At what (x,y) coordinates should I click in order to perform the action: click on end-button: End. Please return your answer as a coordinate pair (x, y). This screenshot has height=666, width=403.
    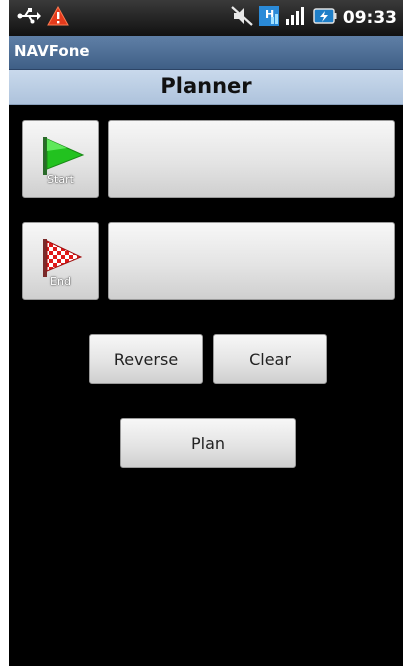
    Looking at the image, I should click on (60, 261).